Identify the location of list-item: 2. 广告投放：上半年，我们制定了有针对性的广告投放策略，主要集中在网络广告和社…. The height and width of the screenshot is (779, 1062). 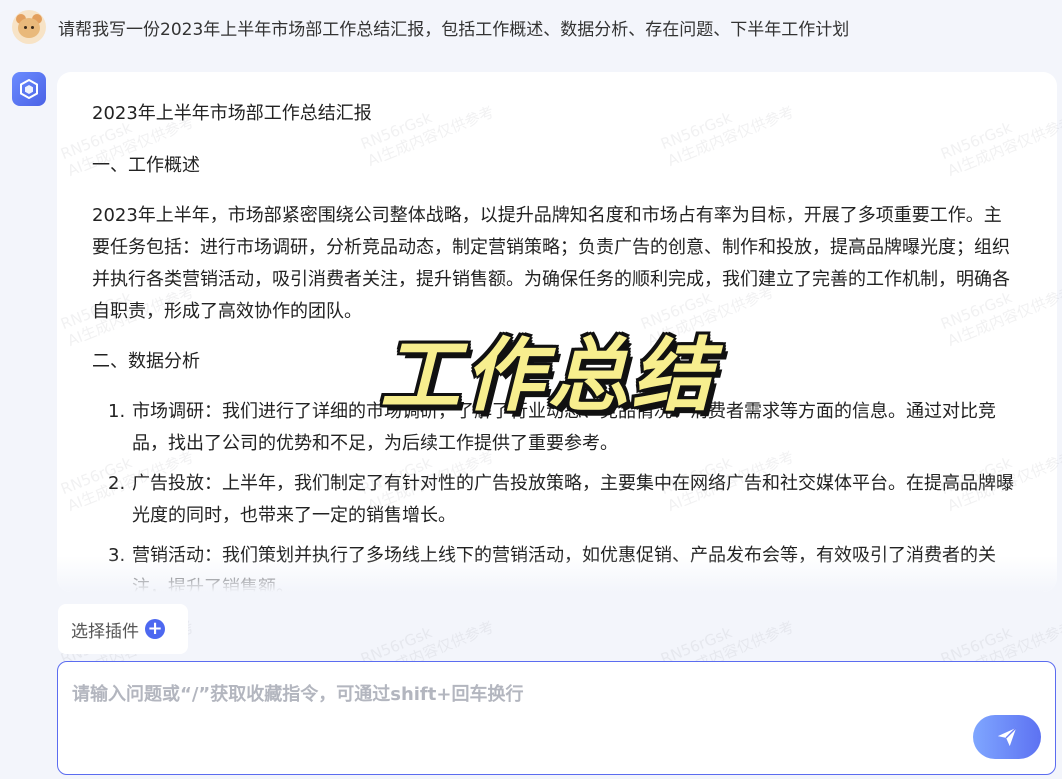
(562, 500).